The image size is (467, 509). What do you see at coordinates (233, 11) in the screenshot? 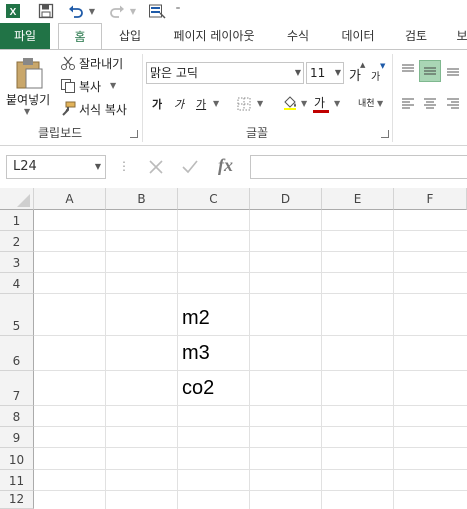
I see `quick-access-toolbar: X ▼ ▼ ⁼` at bounding box center [233, 11].